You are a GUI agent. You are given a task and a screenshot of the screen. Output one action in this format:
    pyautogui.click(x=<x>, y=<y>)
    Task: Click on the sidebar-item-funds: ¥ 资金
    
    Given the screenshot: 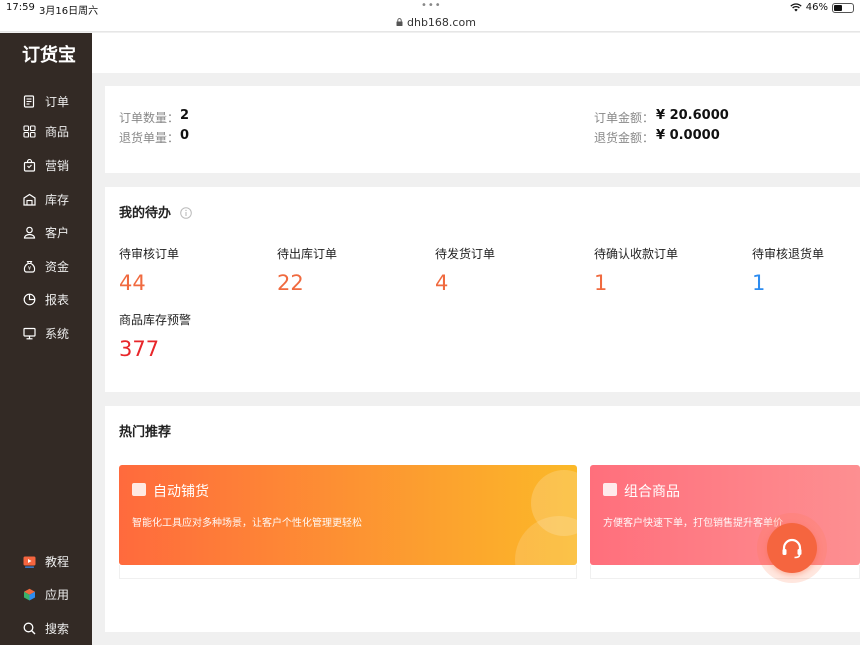 What is the action you would take?
    pyautogui.click(x=46, y=266)
    